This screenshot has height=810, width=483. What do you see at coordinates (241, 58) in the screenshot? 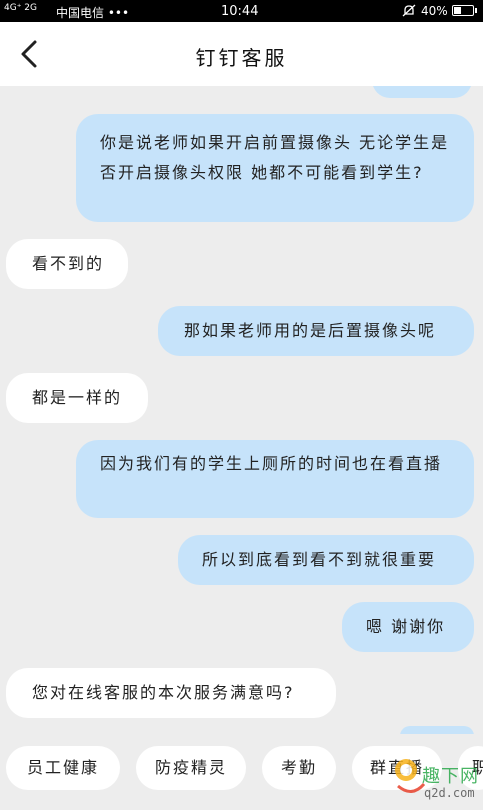
I see `page-title: 钉钉客服` at bounding box center [241, 58].